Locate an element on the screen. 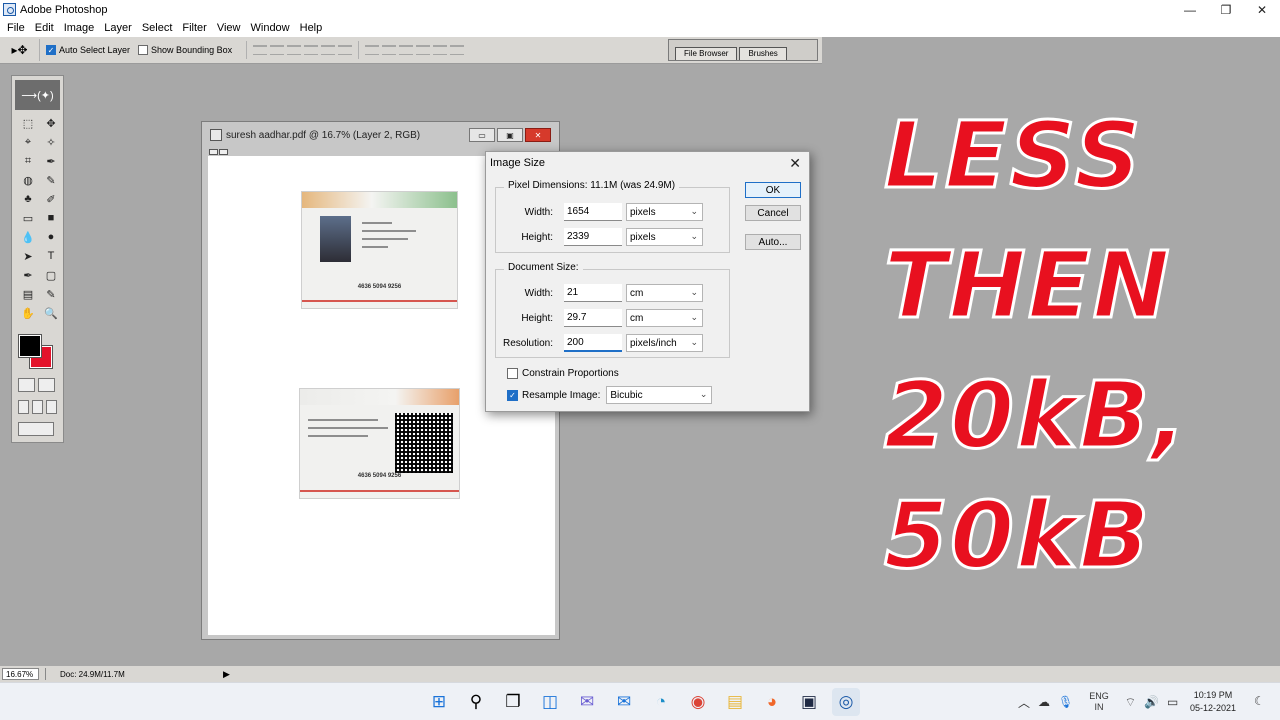  onedrive-icon: ☁ is located at coordinates (1044, 702).